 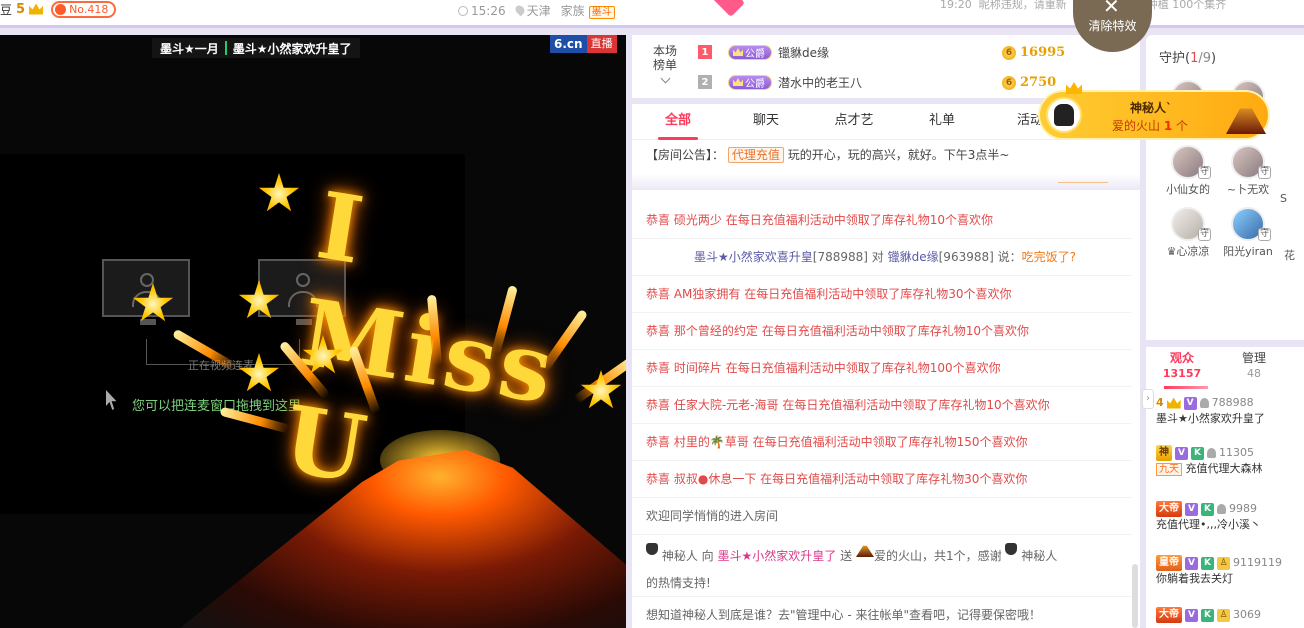 I want to click on audience-user: 大帝 V K 9989 充值代理•,,,冷小溪丶, so click(x=1230, y=517).